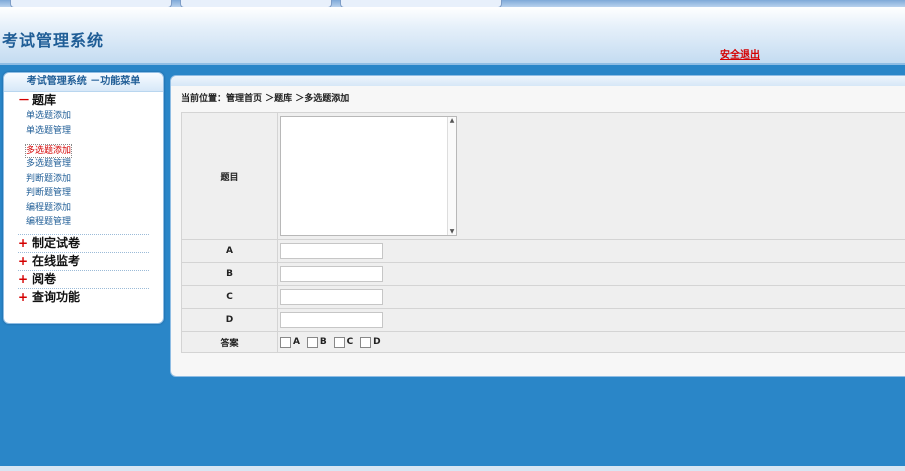  What do you see at coordinates (312, 342) in the screenshot?
I see `answer-b-checkbox` at bounding box center [312, 342].